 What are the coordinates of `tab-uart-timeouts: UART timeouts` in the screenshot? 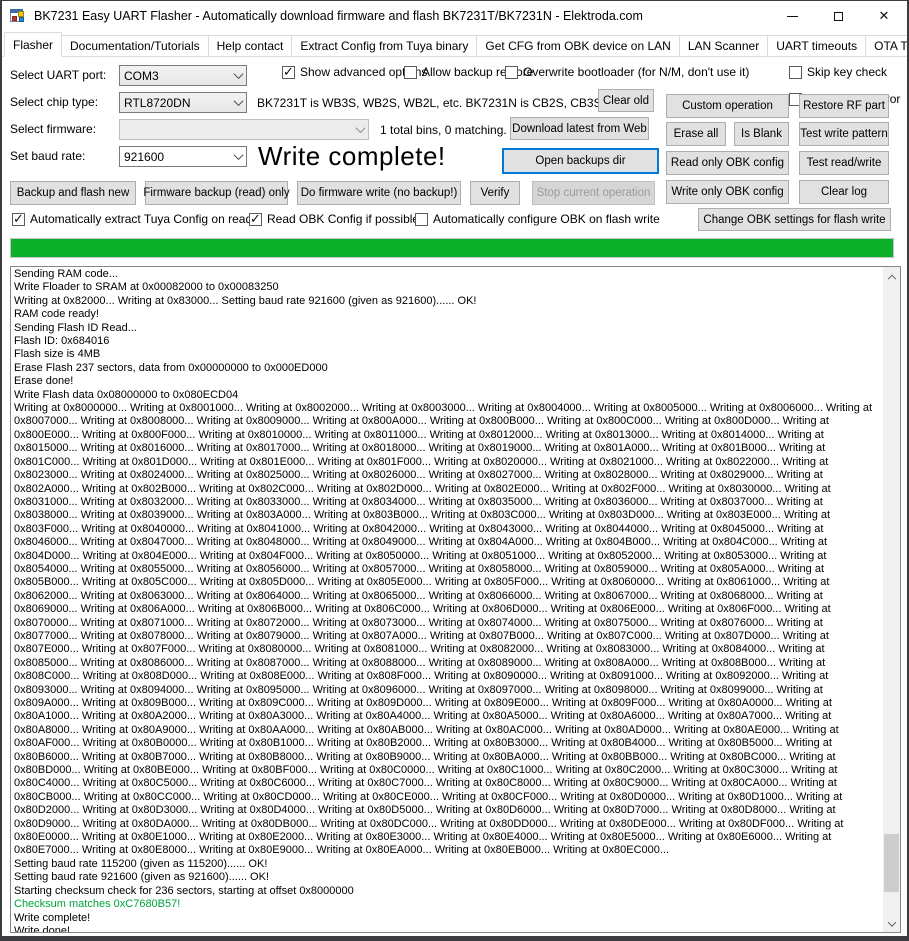 It's located at (817, 45).